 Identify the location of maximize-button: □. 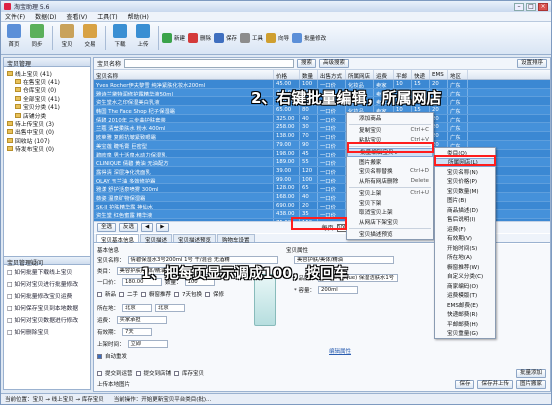
(531, 6).